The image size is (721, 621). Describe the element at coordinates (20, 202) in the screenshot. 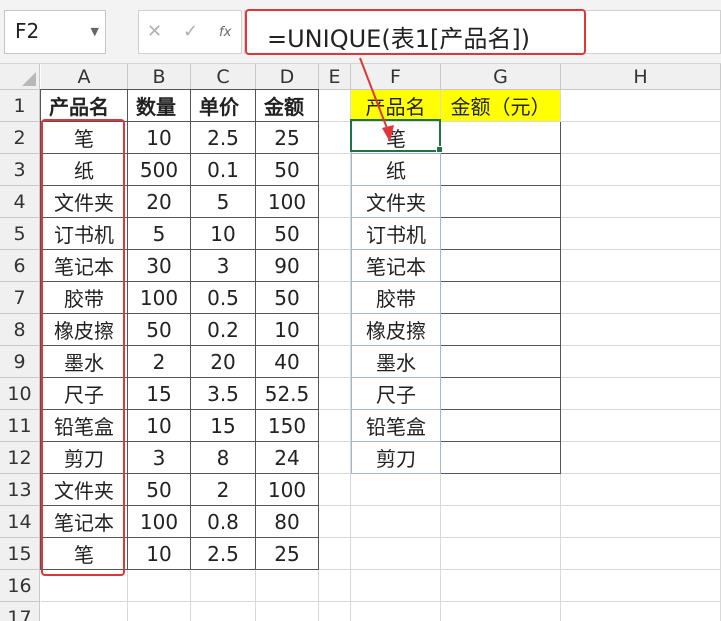

I see `row-header: 4` at that location.